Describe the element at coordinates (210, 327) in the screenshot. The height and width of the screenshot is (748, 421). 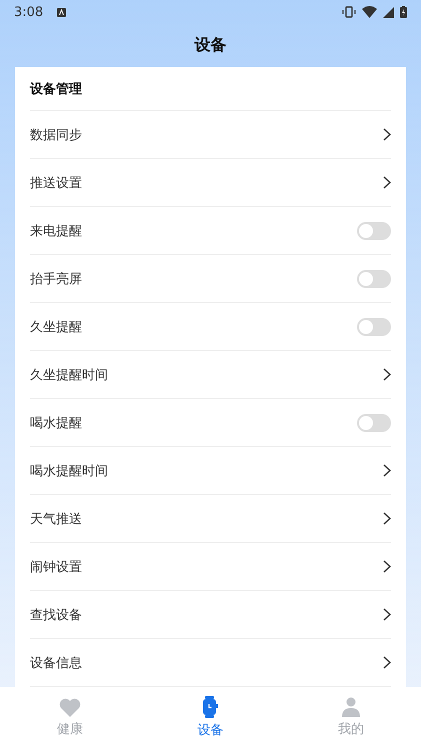
I see `settings-row: 久坐提醒` at that location.